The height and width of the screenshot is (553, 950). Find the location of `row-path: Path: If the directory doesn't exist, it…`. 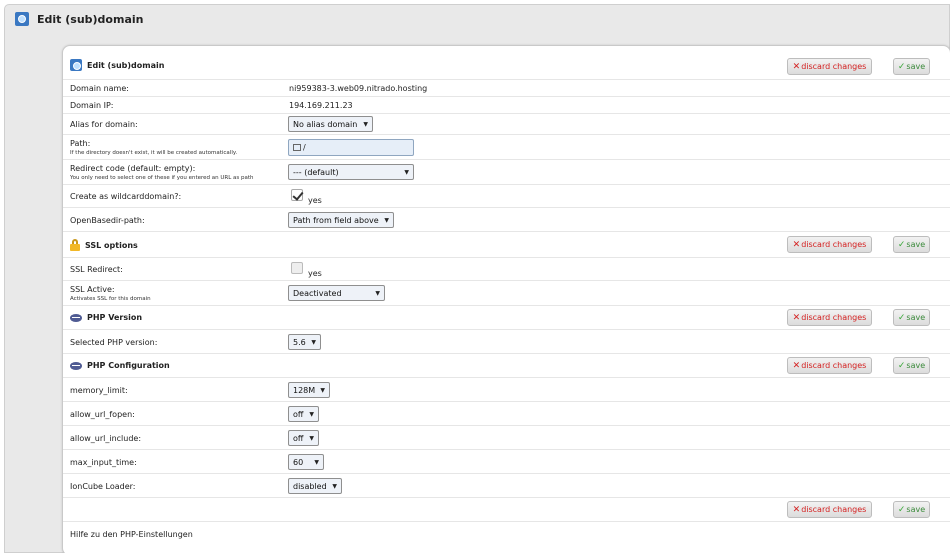

row-path: Path: If the directory doesn't exist, it… is located at coordinates (506, 146).